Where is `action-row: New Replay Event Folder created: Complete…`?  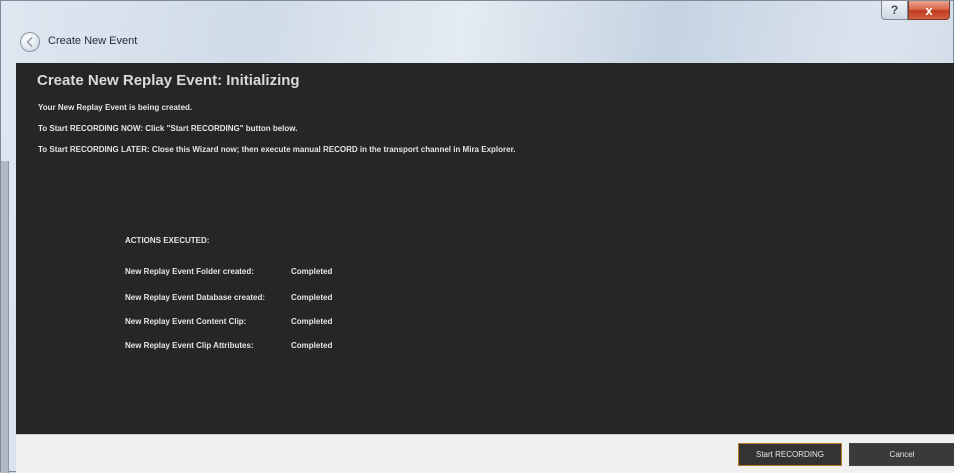 action-row: New Replay Event Folder created: Complete… is located at coordinates (228, 271).